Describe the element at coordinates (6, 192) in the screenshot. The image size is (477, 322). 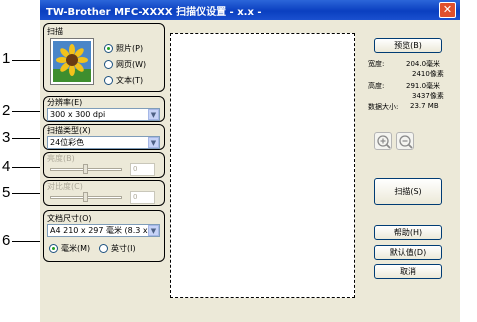
I see `callout-5: 5` at that location.